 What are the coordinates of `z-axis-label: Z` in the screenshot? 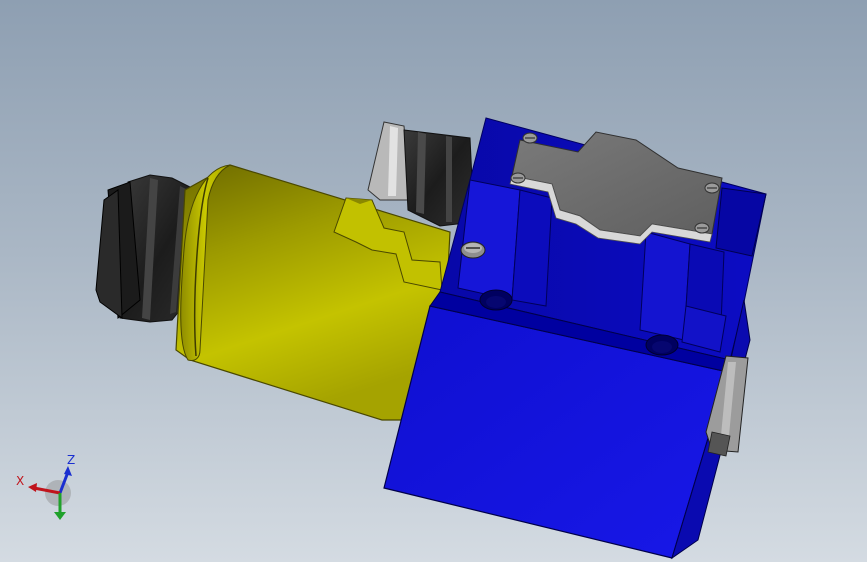 It's located at (71, 460).